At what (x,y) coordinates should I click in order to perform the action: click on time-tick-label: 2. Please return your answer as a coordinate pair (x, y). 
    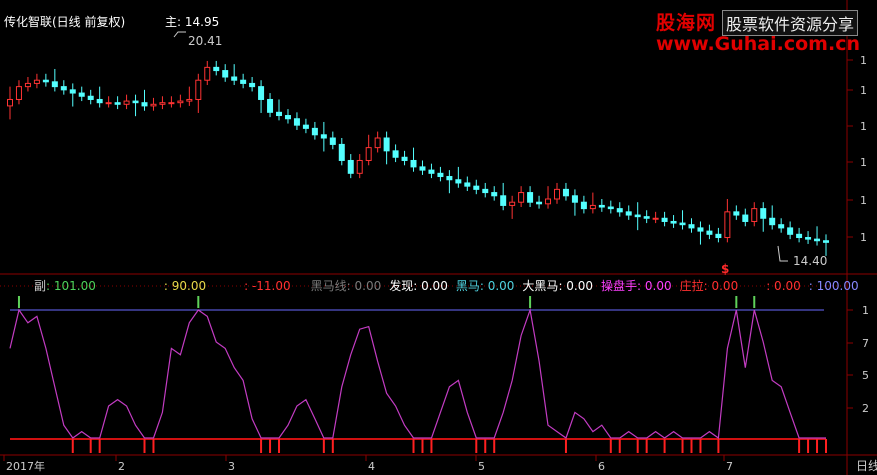
    Looking at the image, I should click on (121, 466).